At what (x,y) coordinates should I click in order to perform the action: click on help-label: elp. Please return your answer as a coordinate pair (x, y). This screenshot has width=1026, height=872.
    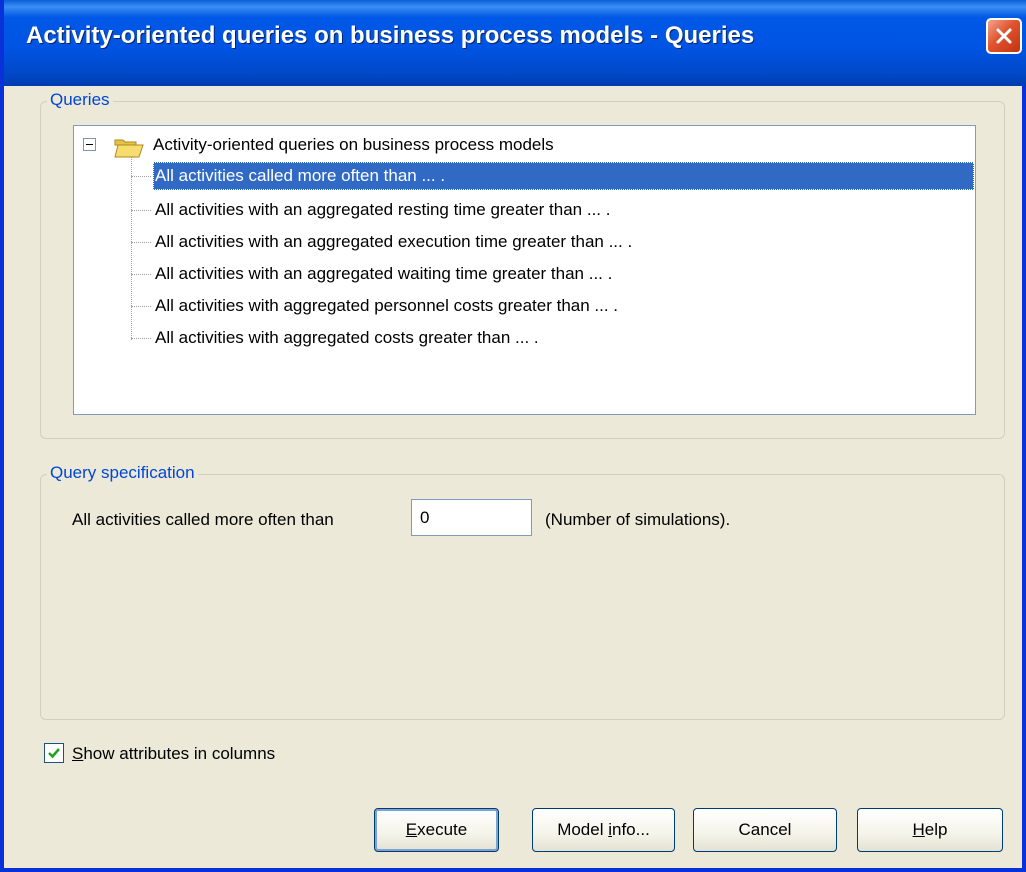
    Looking at the image, I should click on (936, 829).